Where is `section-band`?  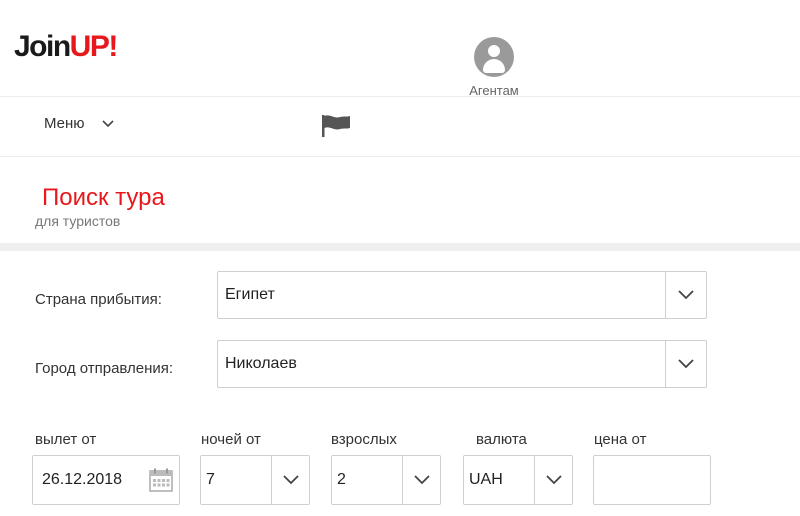 section-band is located at coordinates (400, 247).